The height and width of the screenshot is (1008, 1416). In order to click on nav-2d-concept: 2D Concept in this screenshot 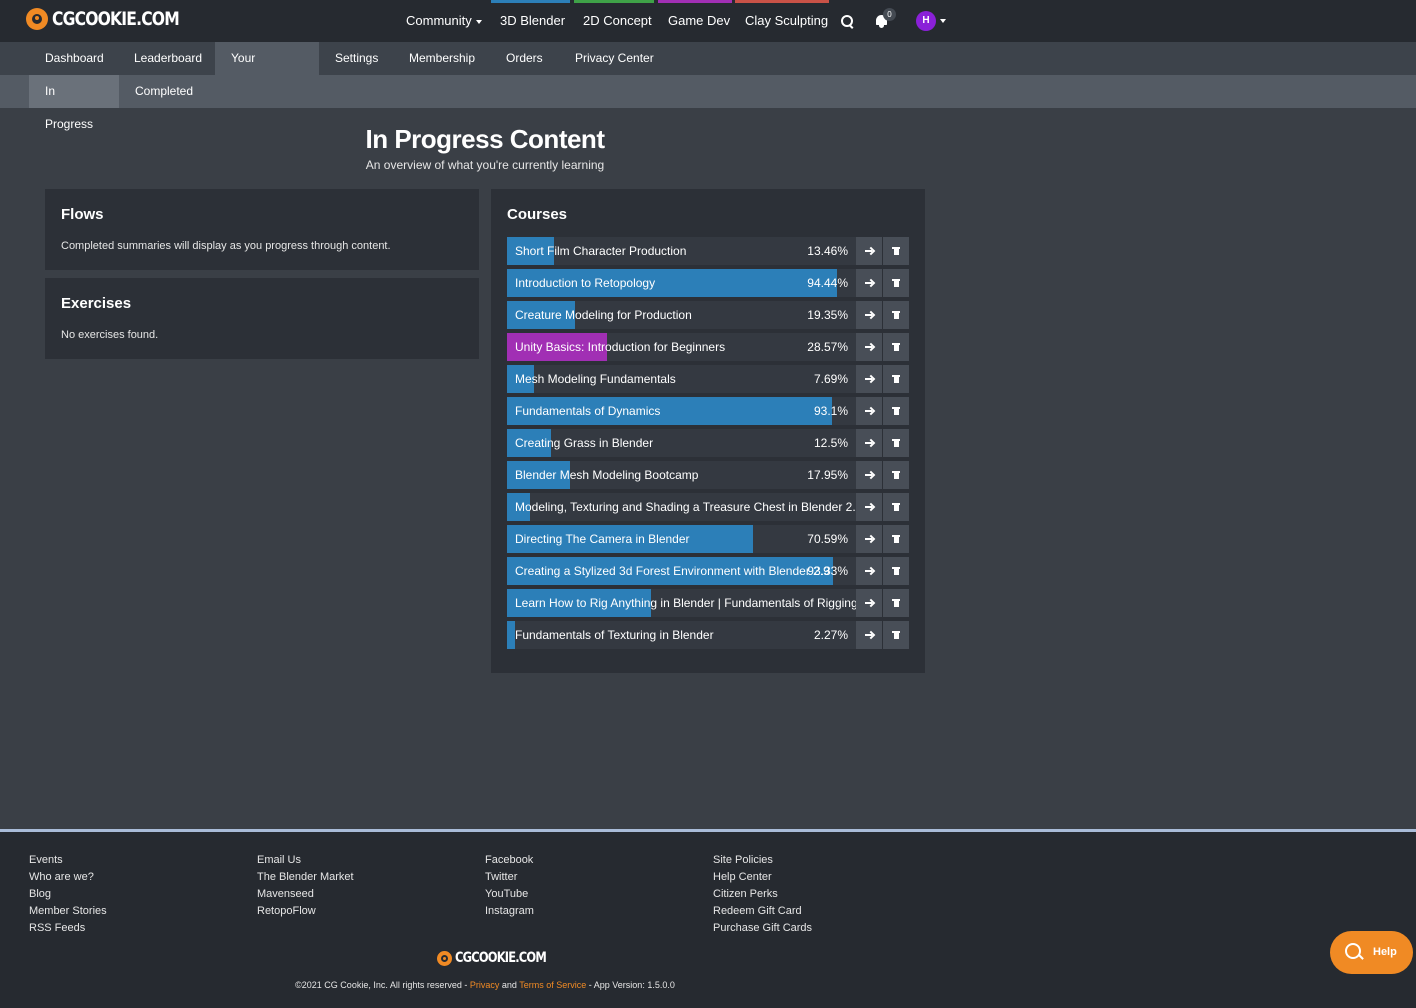, I will do `click(617, 21)`.